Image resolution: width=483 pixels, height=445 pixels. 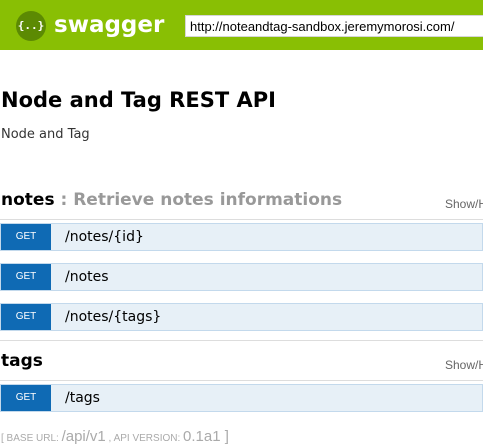 I want to click on operation-get-notes-id: GET /notes/{id}, so click(x=241, y=237).